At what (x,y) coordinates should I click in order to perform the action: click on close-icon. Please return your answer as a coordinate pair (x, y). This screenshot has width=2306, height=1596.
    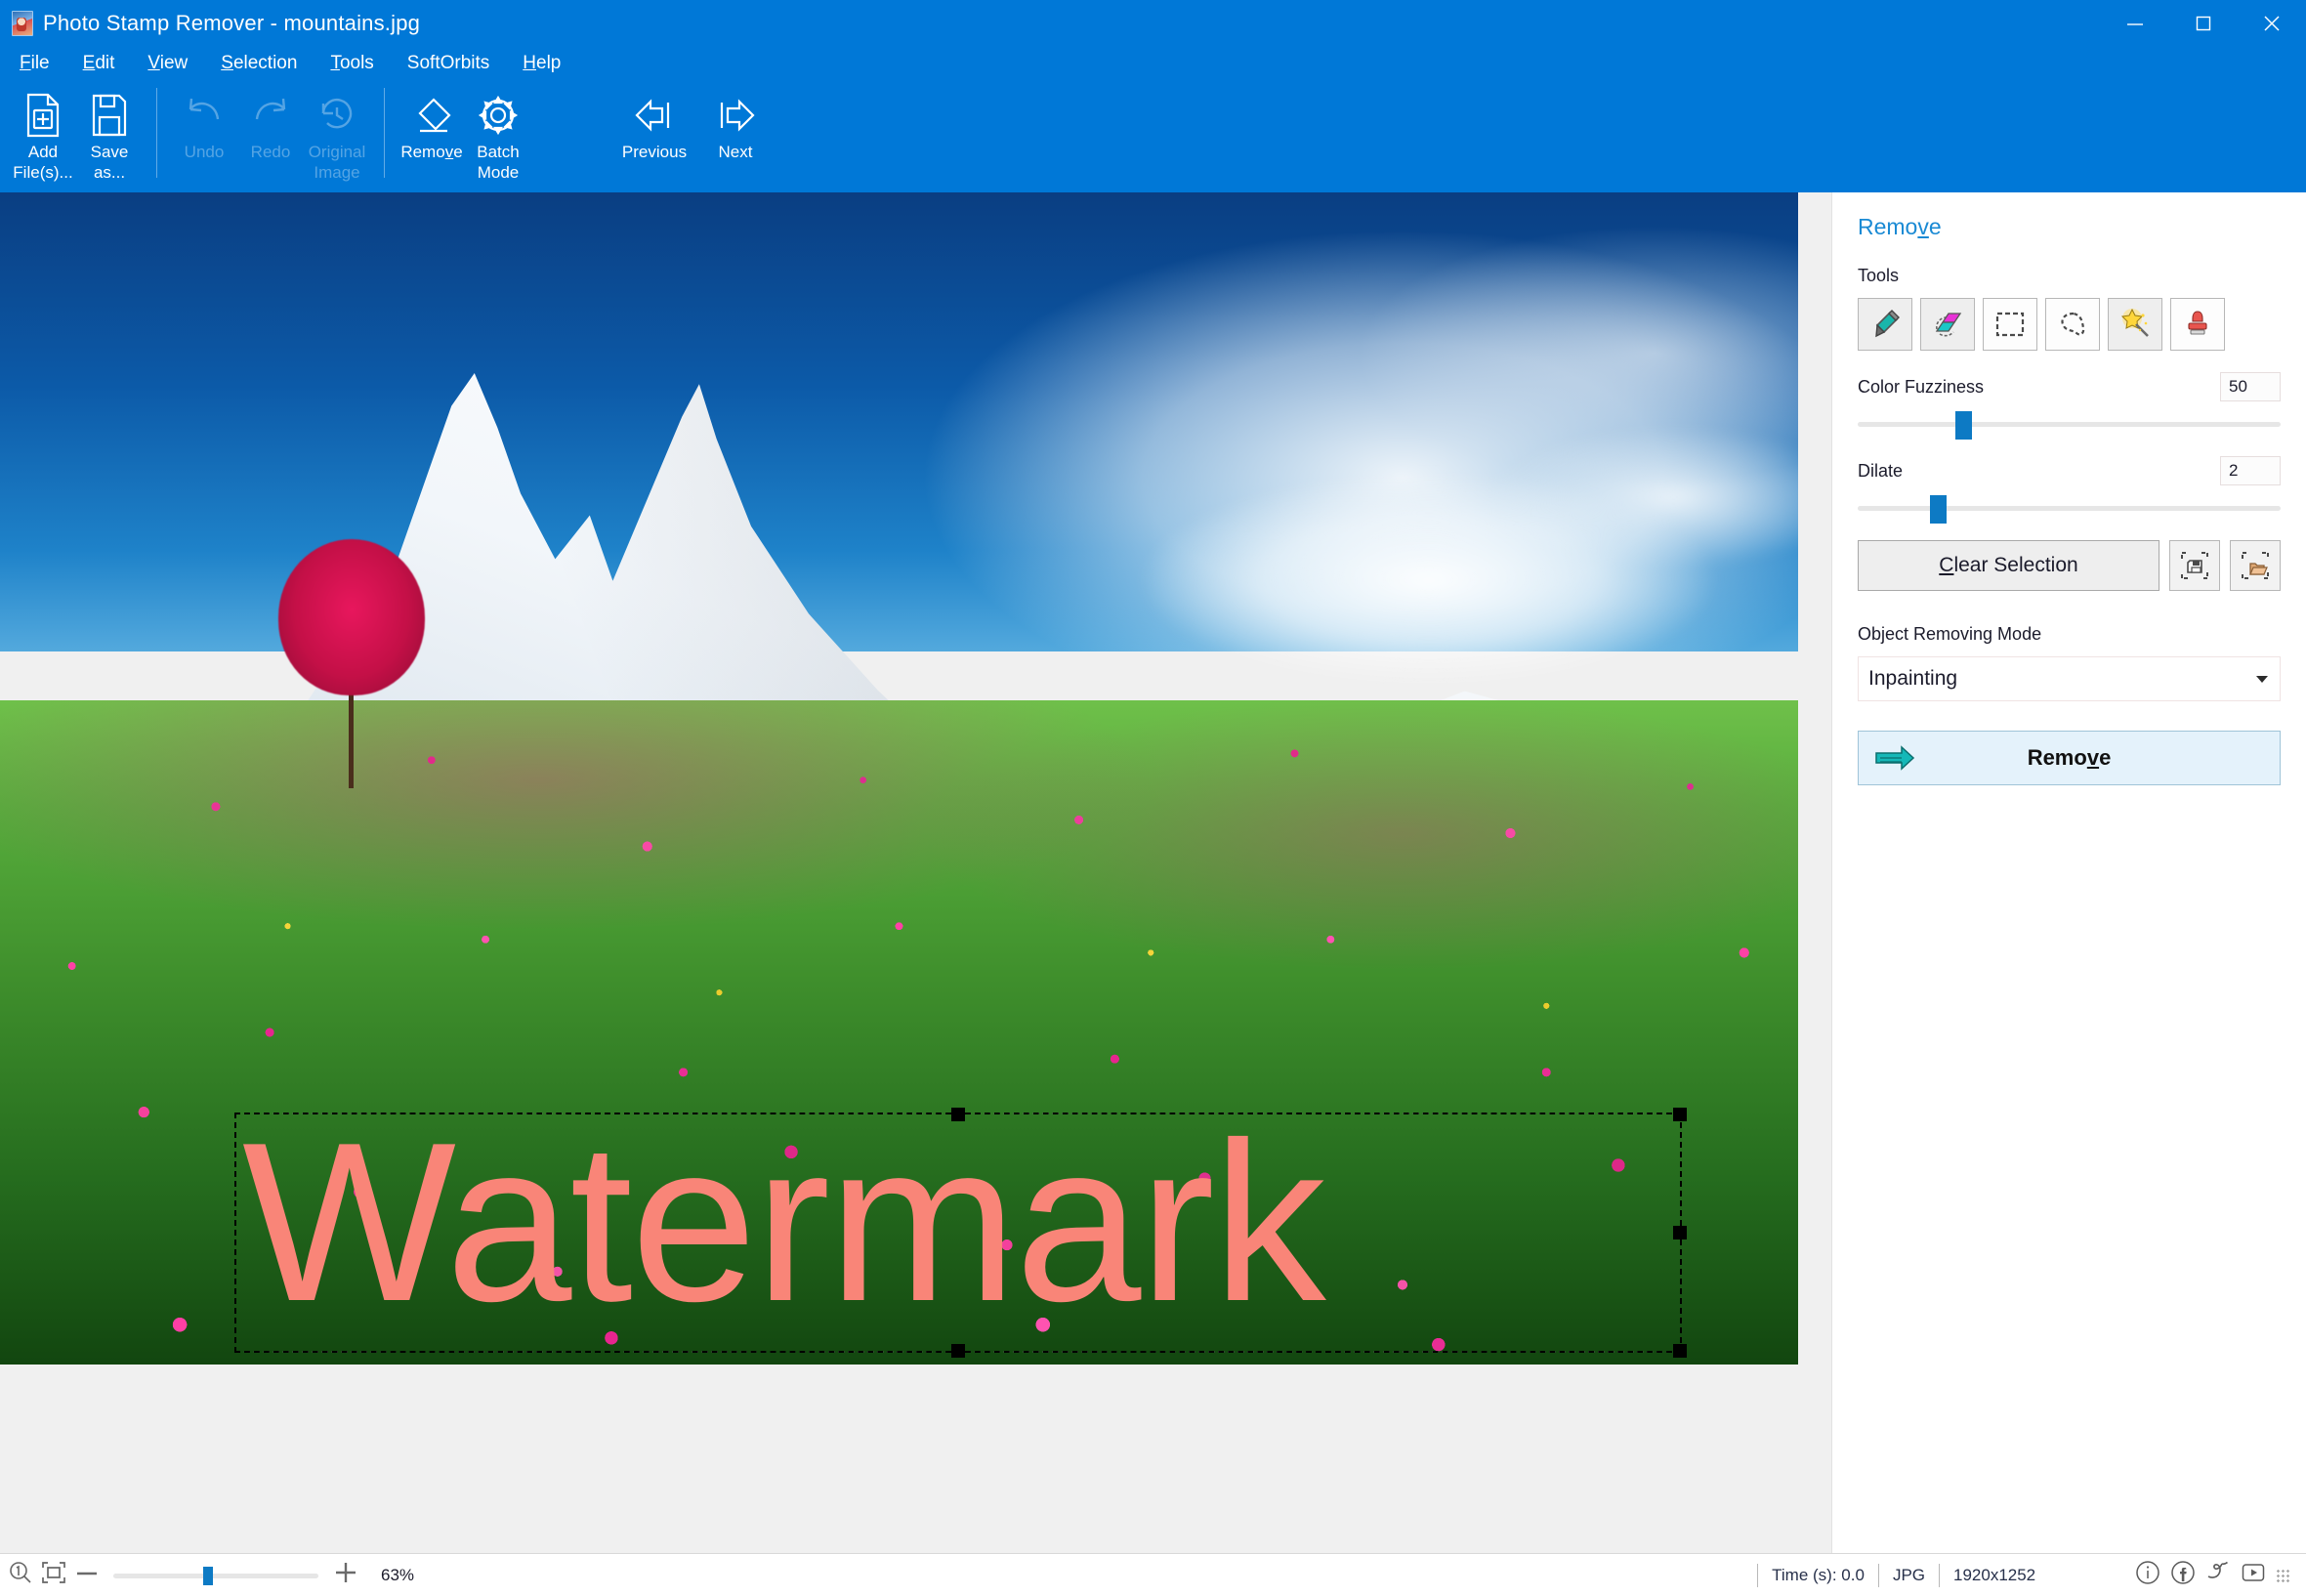
    Looking at the image, I should click on (2272, 23).